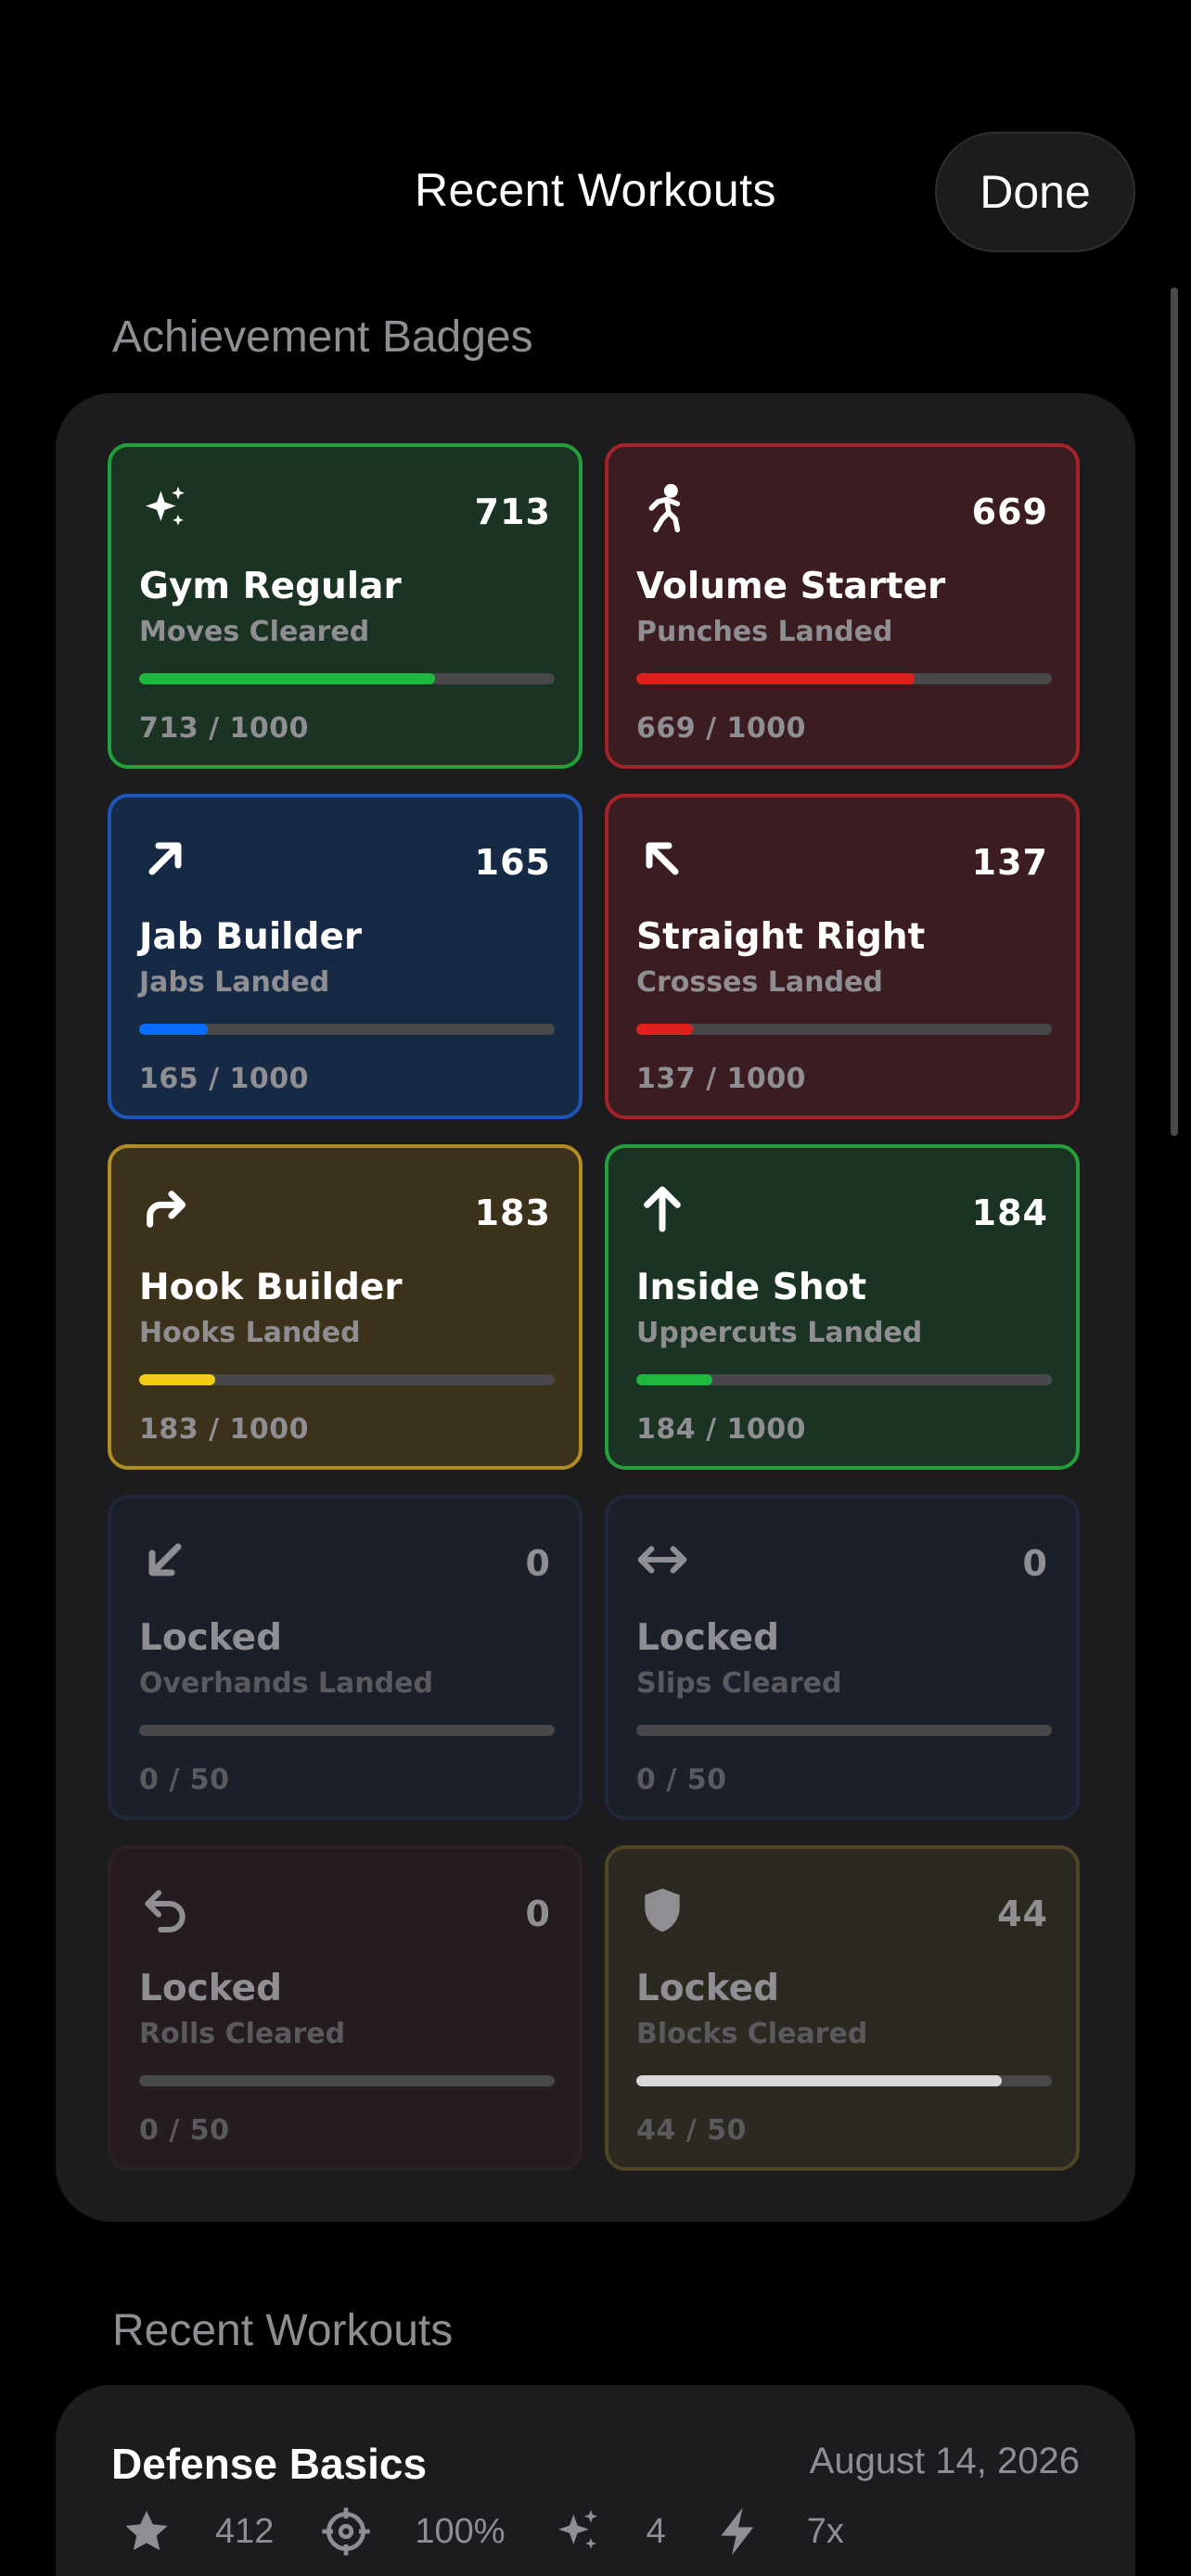 This screenshot has height=2576, width=1191. What do you see at coordinates (251, 937) in the screenshot?
I see `badge-name: Jab Builder` at bounding box center [251, 937].